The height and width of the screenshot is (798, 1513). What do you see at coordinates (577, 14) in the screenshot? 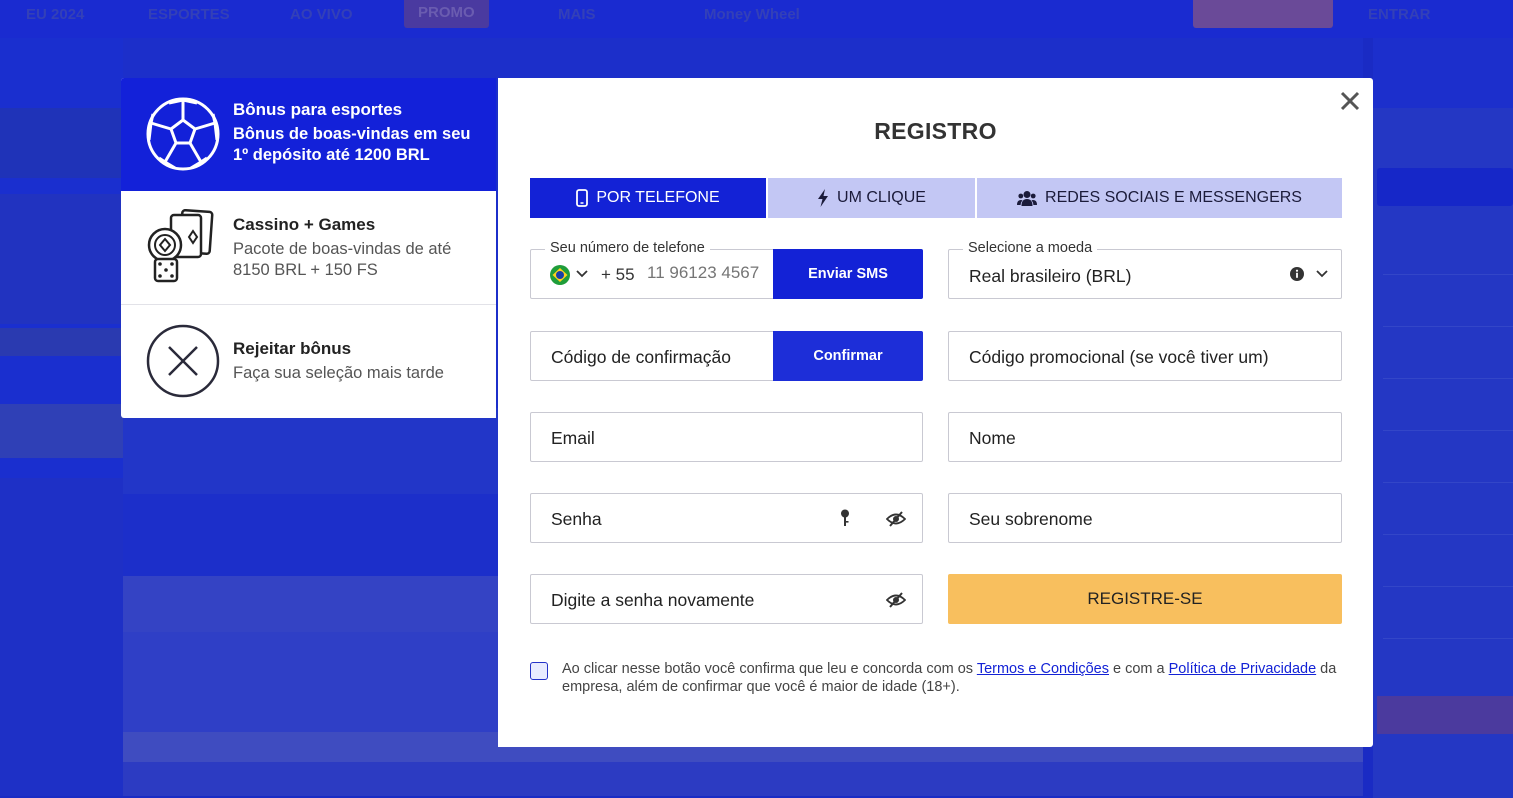
I see `bg-nav-mais: MAIS` at bounding box center [577, 14].